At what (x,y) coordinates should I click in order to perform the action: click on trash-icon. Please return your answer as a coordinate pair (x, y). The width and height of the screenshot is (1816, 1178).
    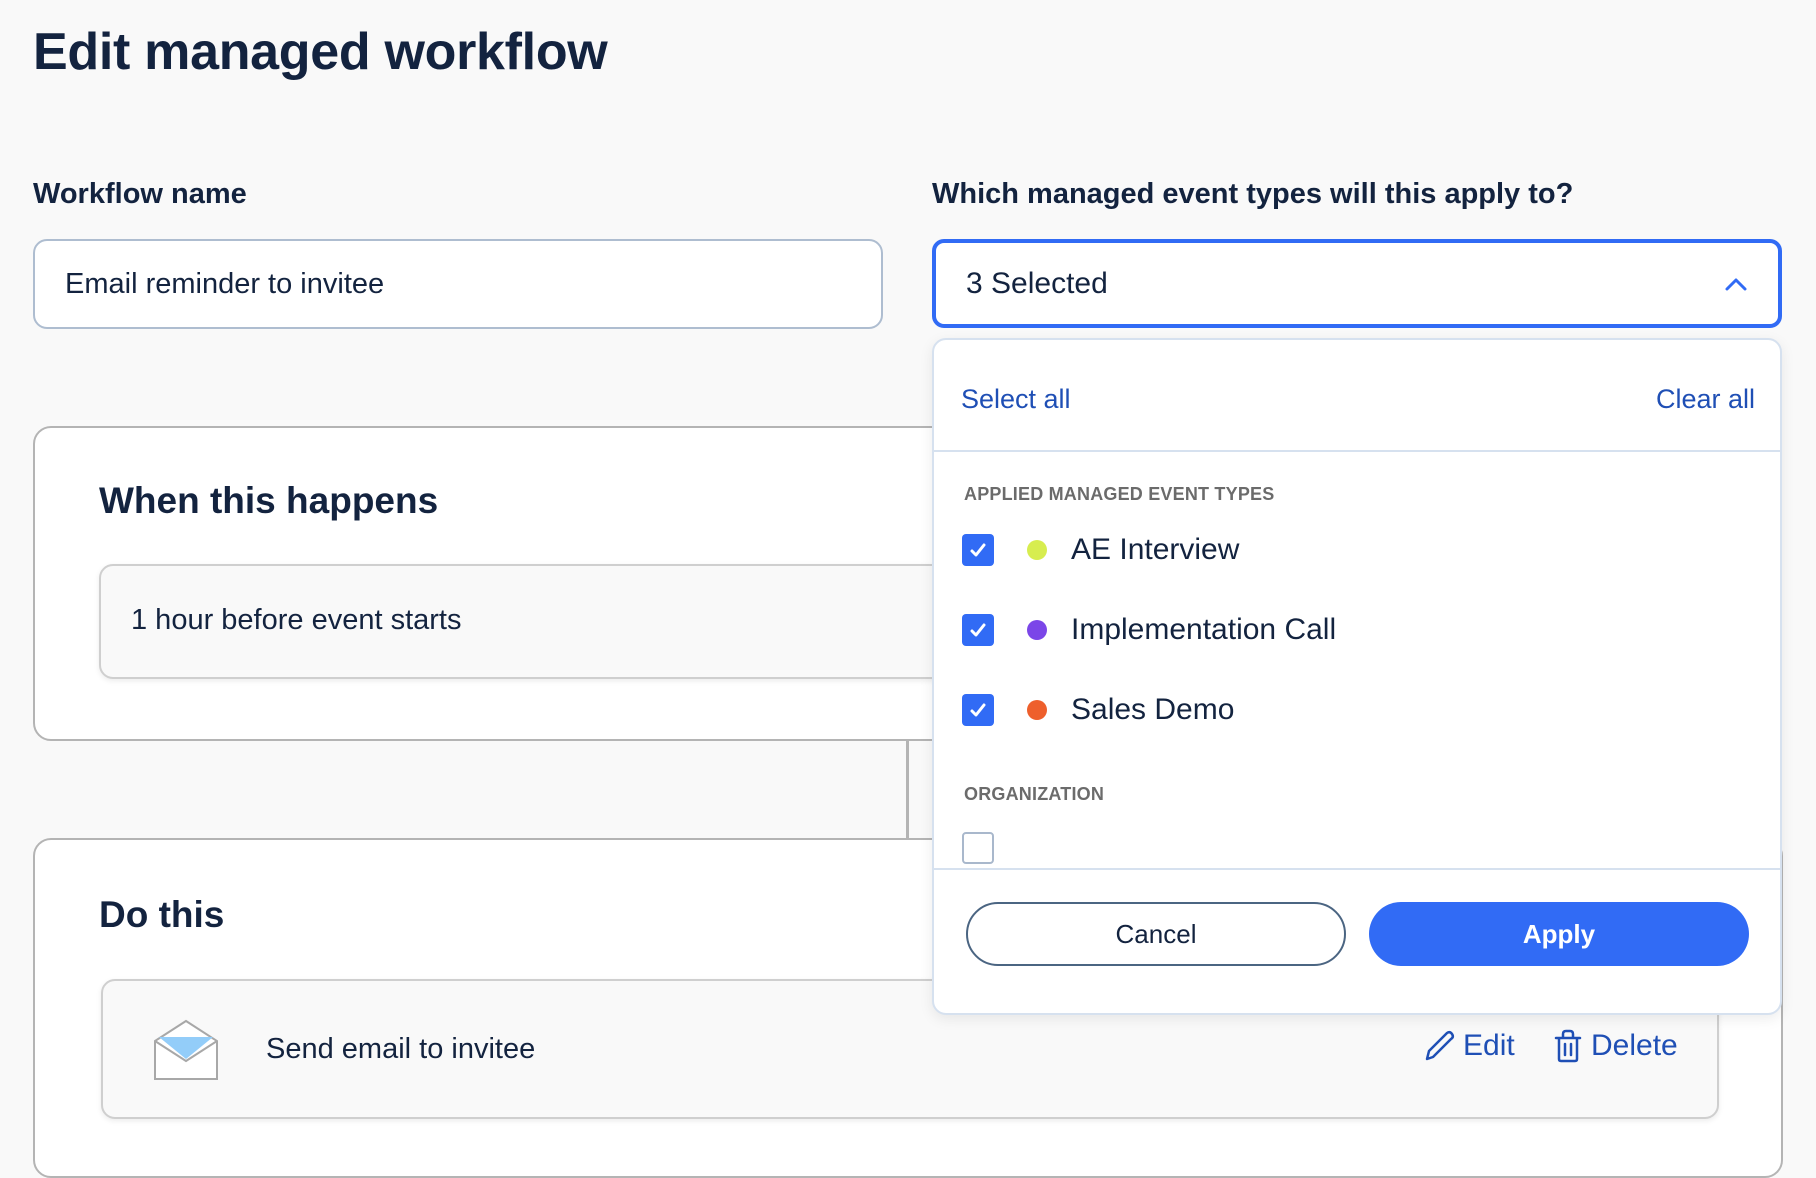
    Looking at the image, I should click on (1568, 1046).